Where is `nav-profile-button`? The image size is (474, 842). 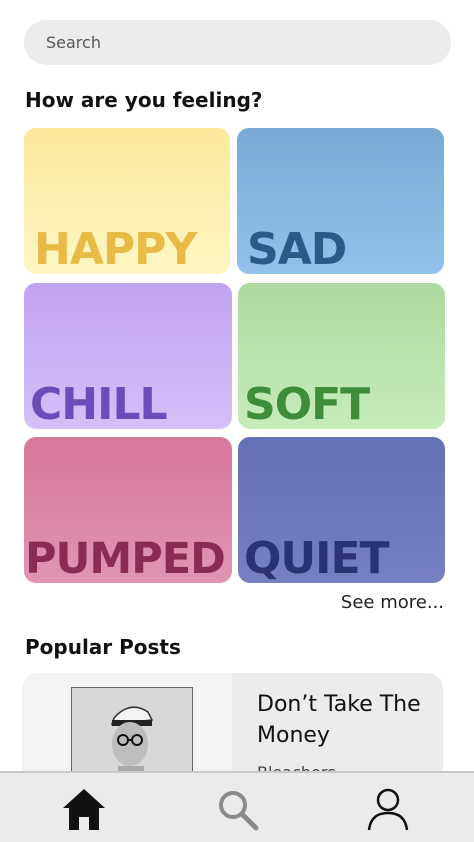
nav-profile-button is located at coordinates (388, 809).